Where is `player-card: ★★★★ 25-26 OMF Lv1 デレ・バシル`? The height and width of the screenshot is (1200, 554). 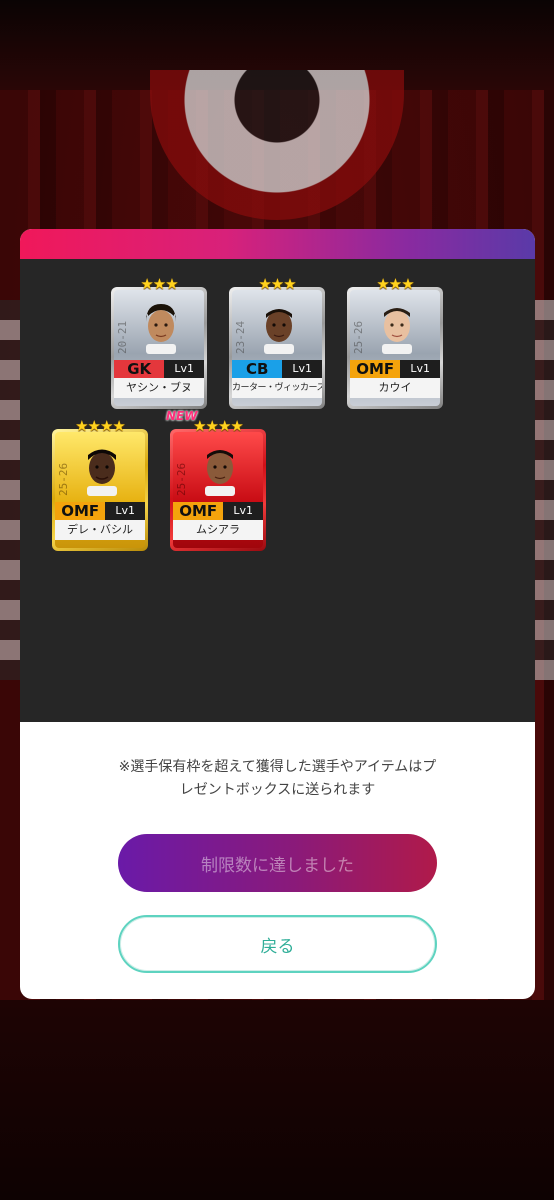 player-card: ★★★★ 25-26 OMF Lv1 デレ・バシル is located at coordinates (100, 484).